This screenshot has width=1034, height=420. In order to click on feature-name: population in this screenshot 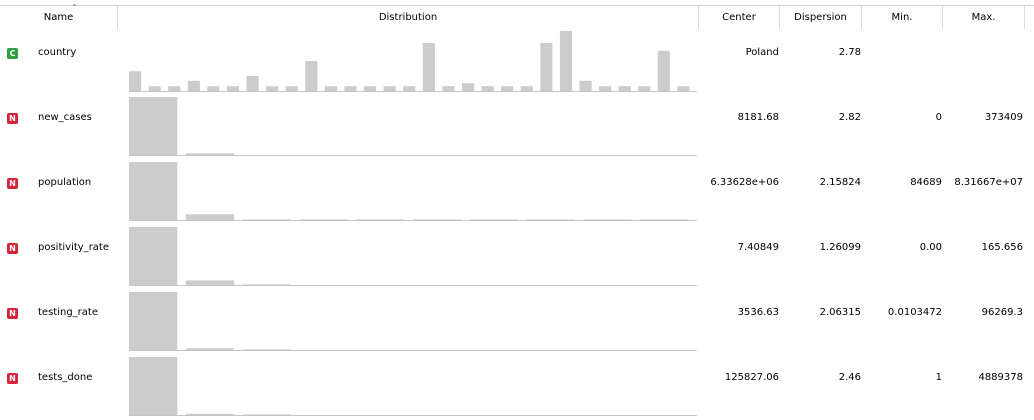, I will do `click(65, 182)`.